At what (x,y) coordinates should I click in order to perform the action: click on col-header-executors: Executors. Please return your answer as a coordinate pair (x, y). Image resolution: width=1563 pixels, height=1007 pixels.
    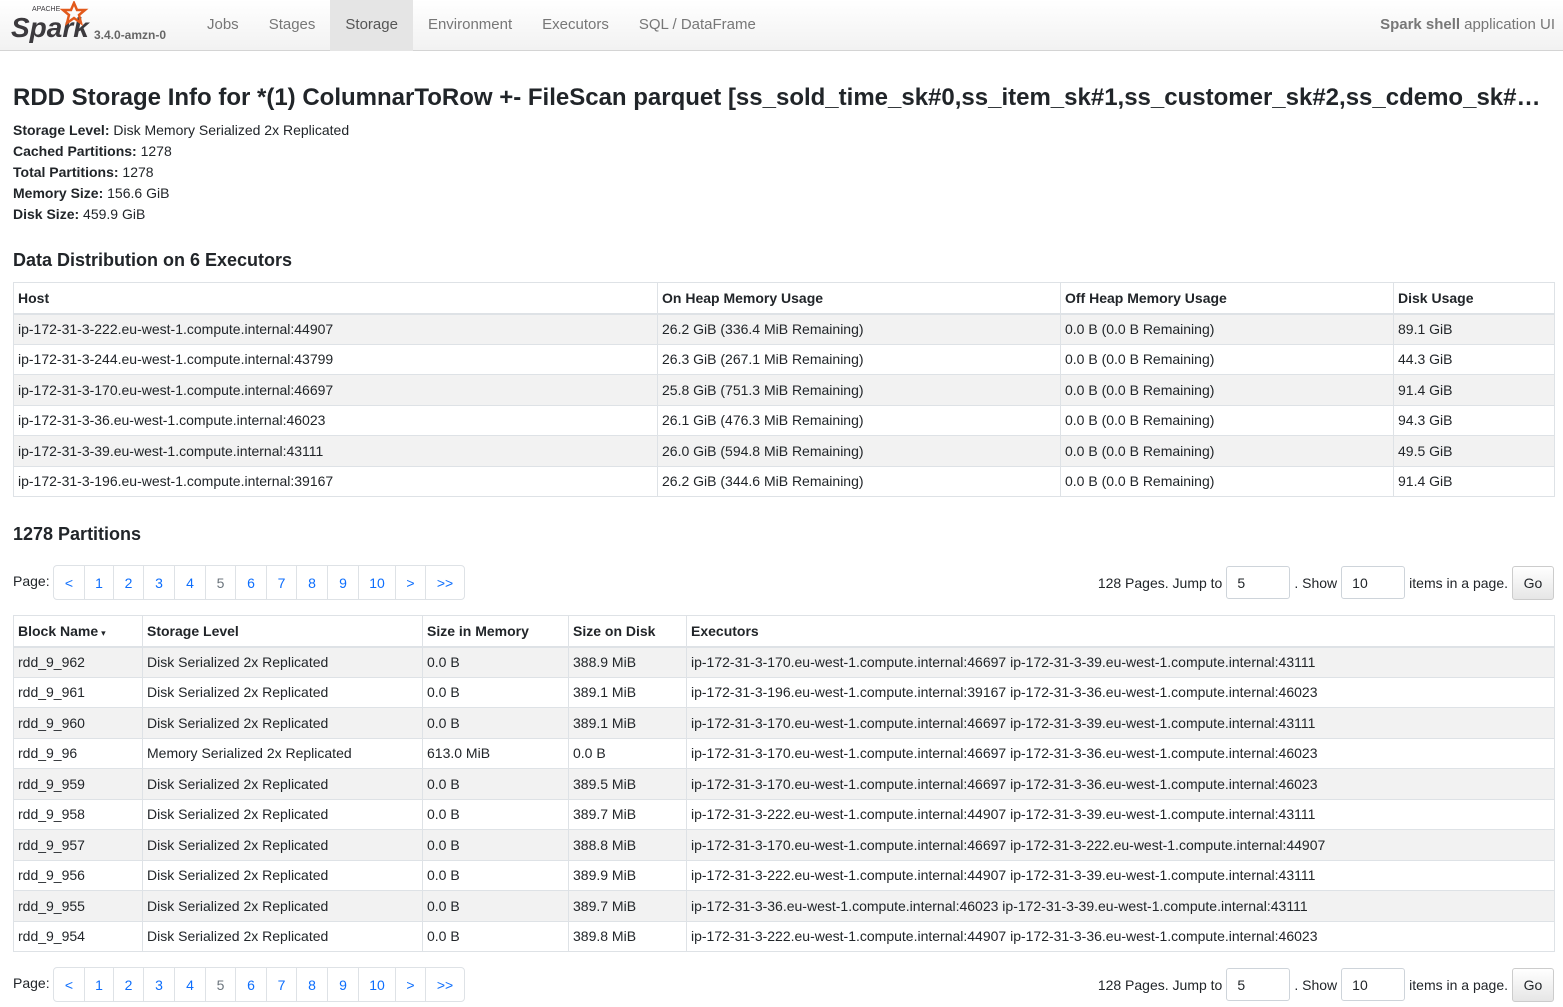
    Looking at the image, I should click on (1120, 631).